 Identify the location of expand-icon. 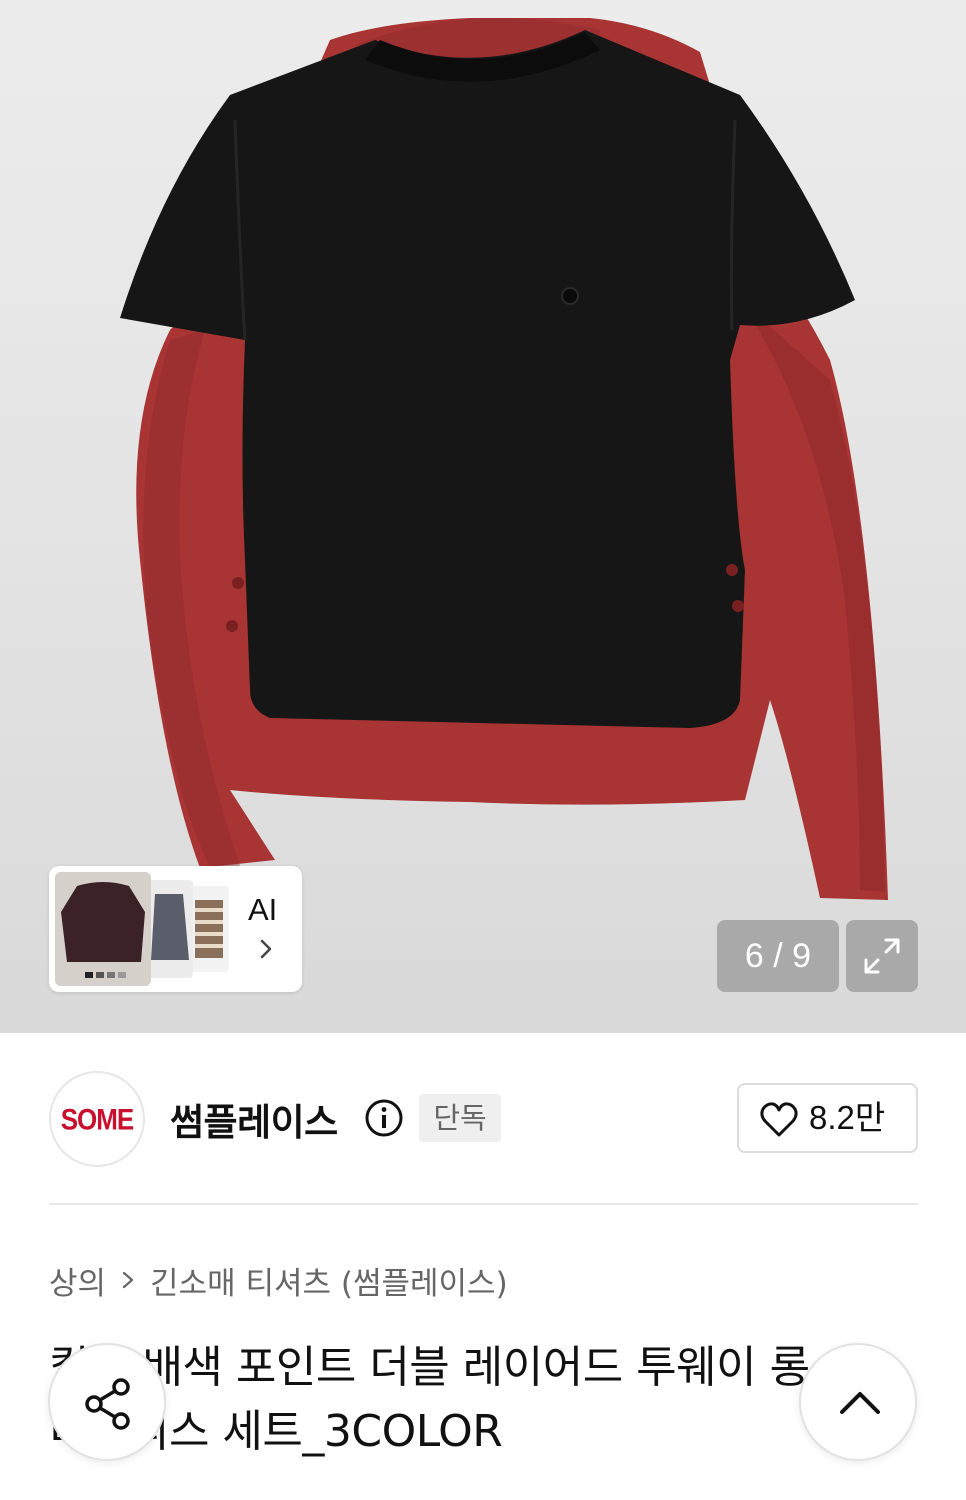
(882, 956).